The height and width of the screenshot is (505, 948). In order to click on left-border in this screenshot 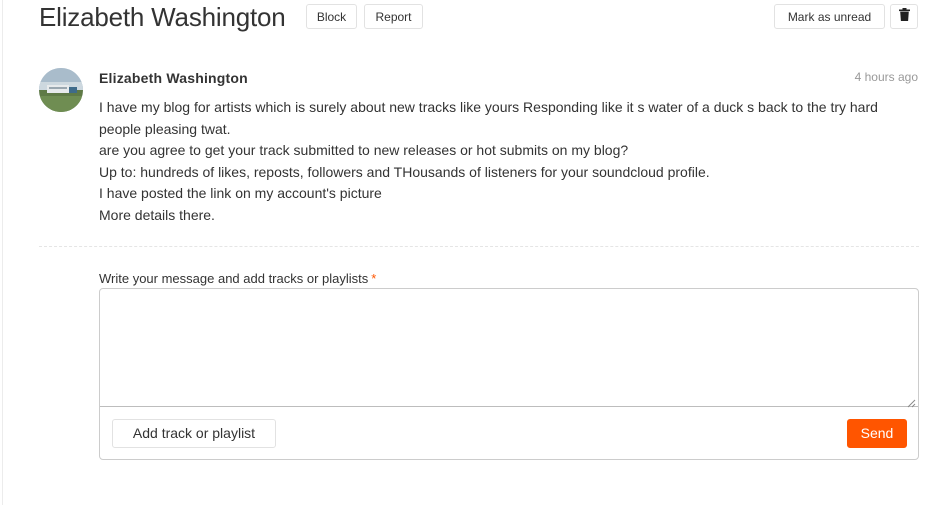, I will do `click(2, 252)`.